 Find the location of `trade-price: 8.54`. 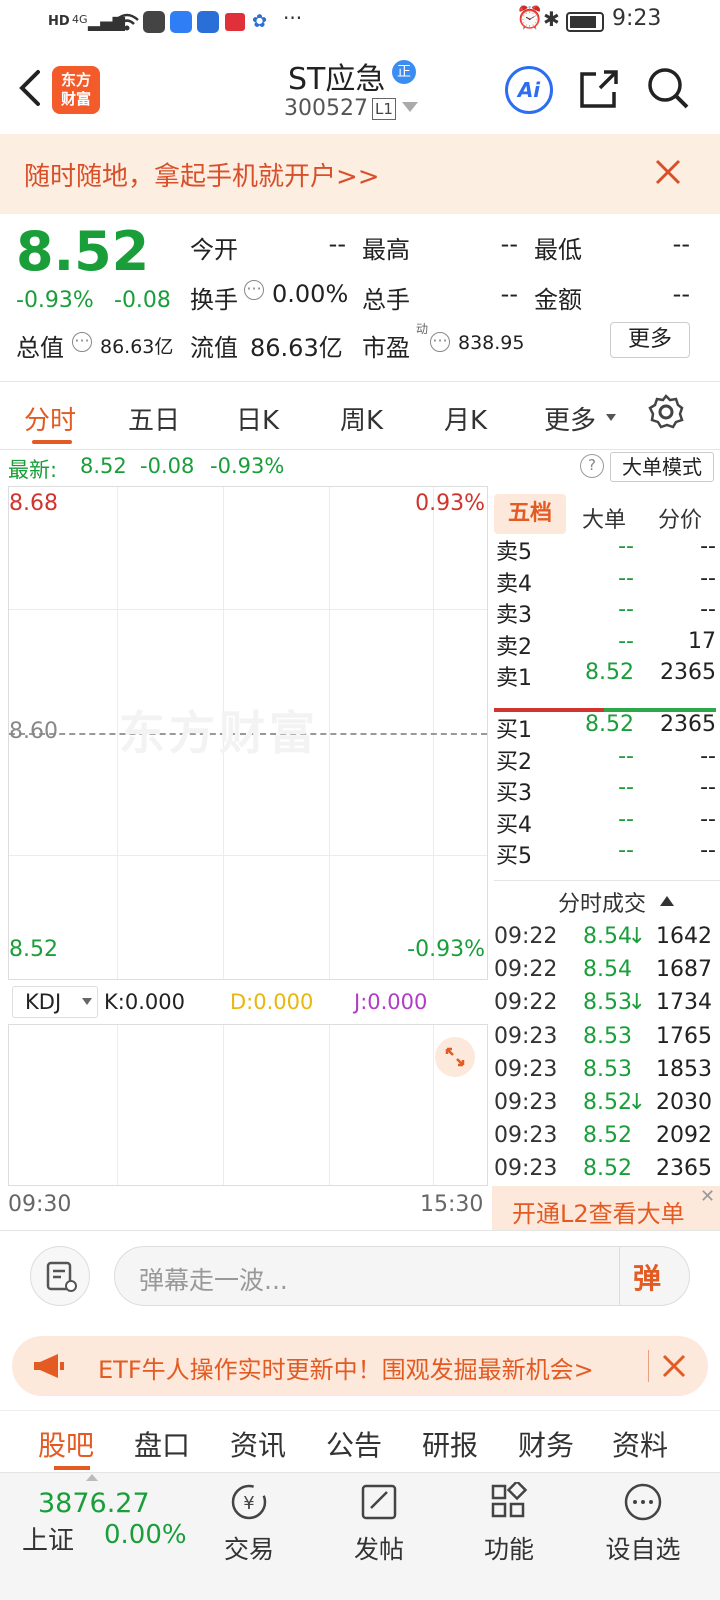

trade-price: 8.54 is located at coordinates (607, 936).